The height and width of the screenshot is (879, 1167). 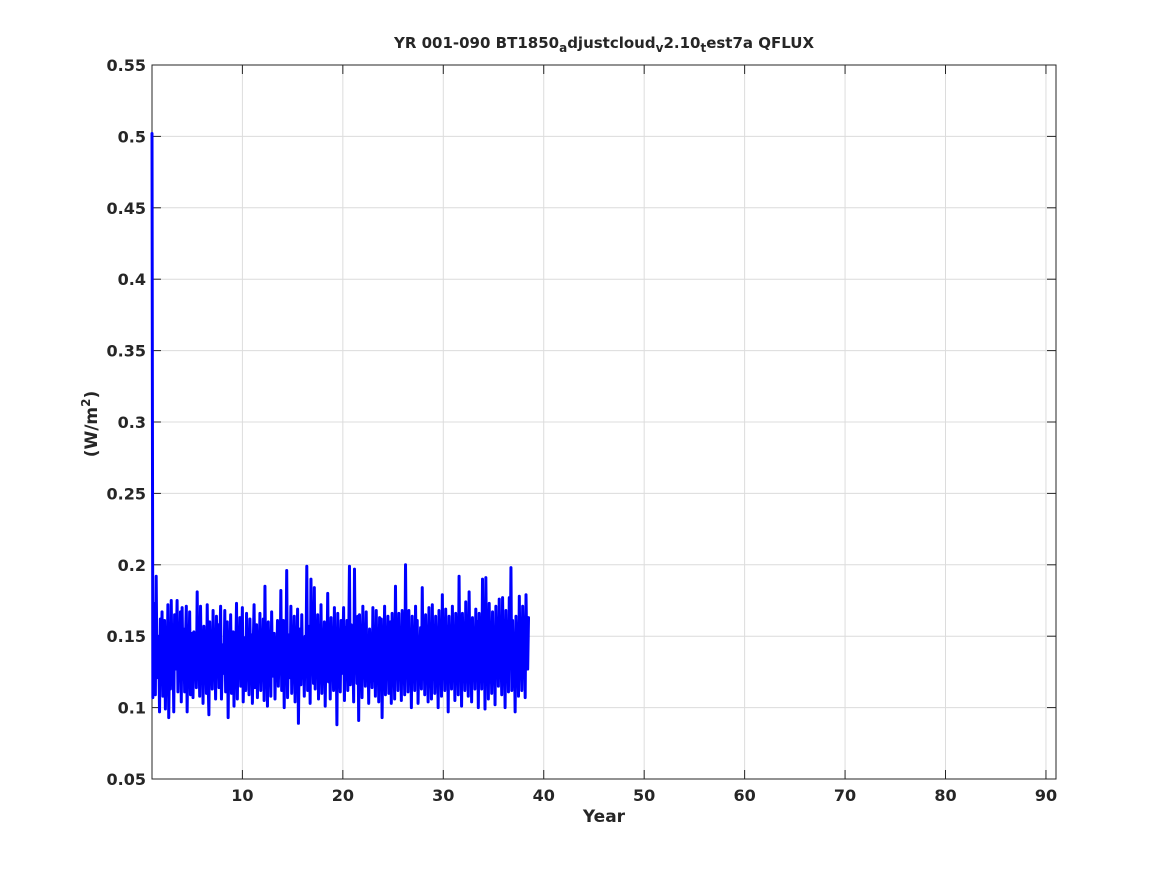 What do you see at coordinates (604, 817) in the screenshot?
I see `x-axis-label: Year` at bounding box center [604, 817].